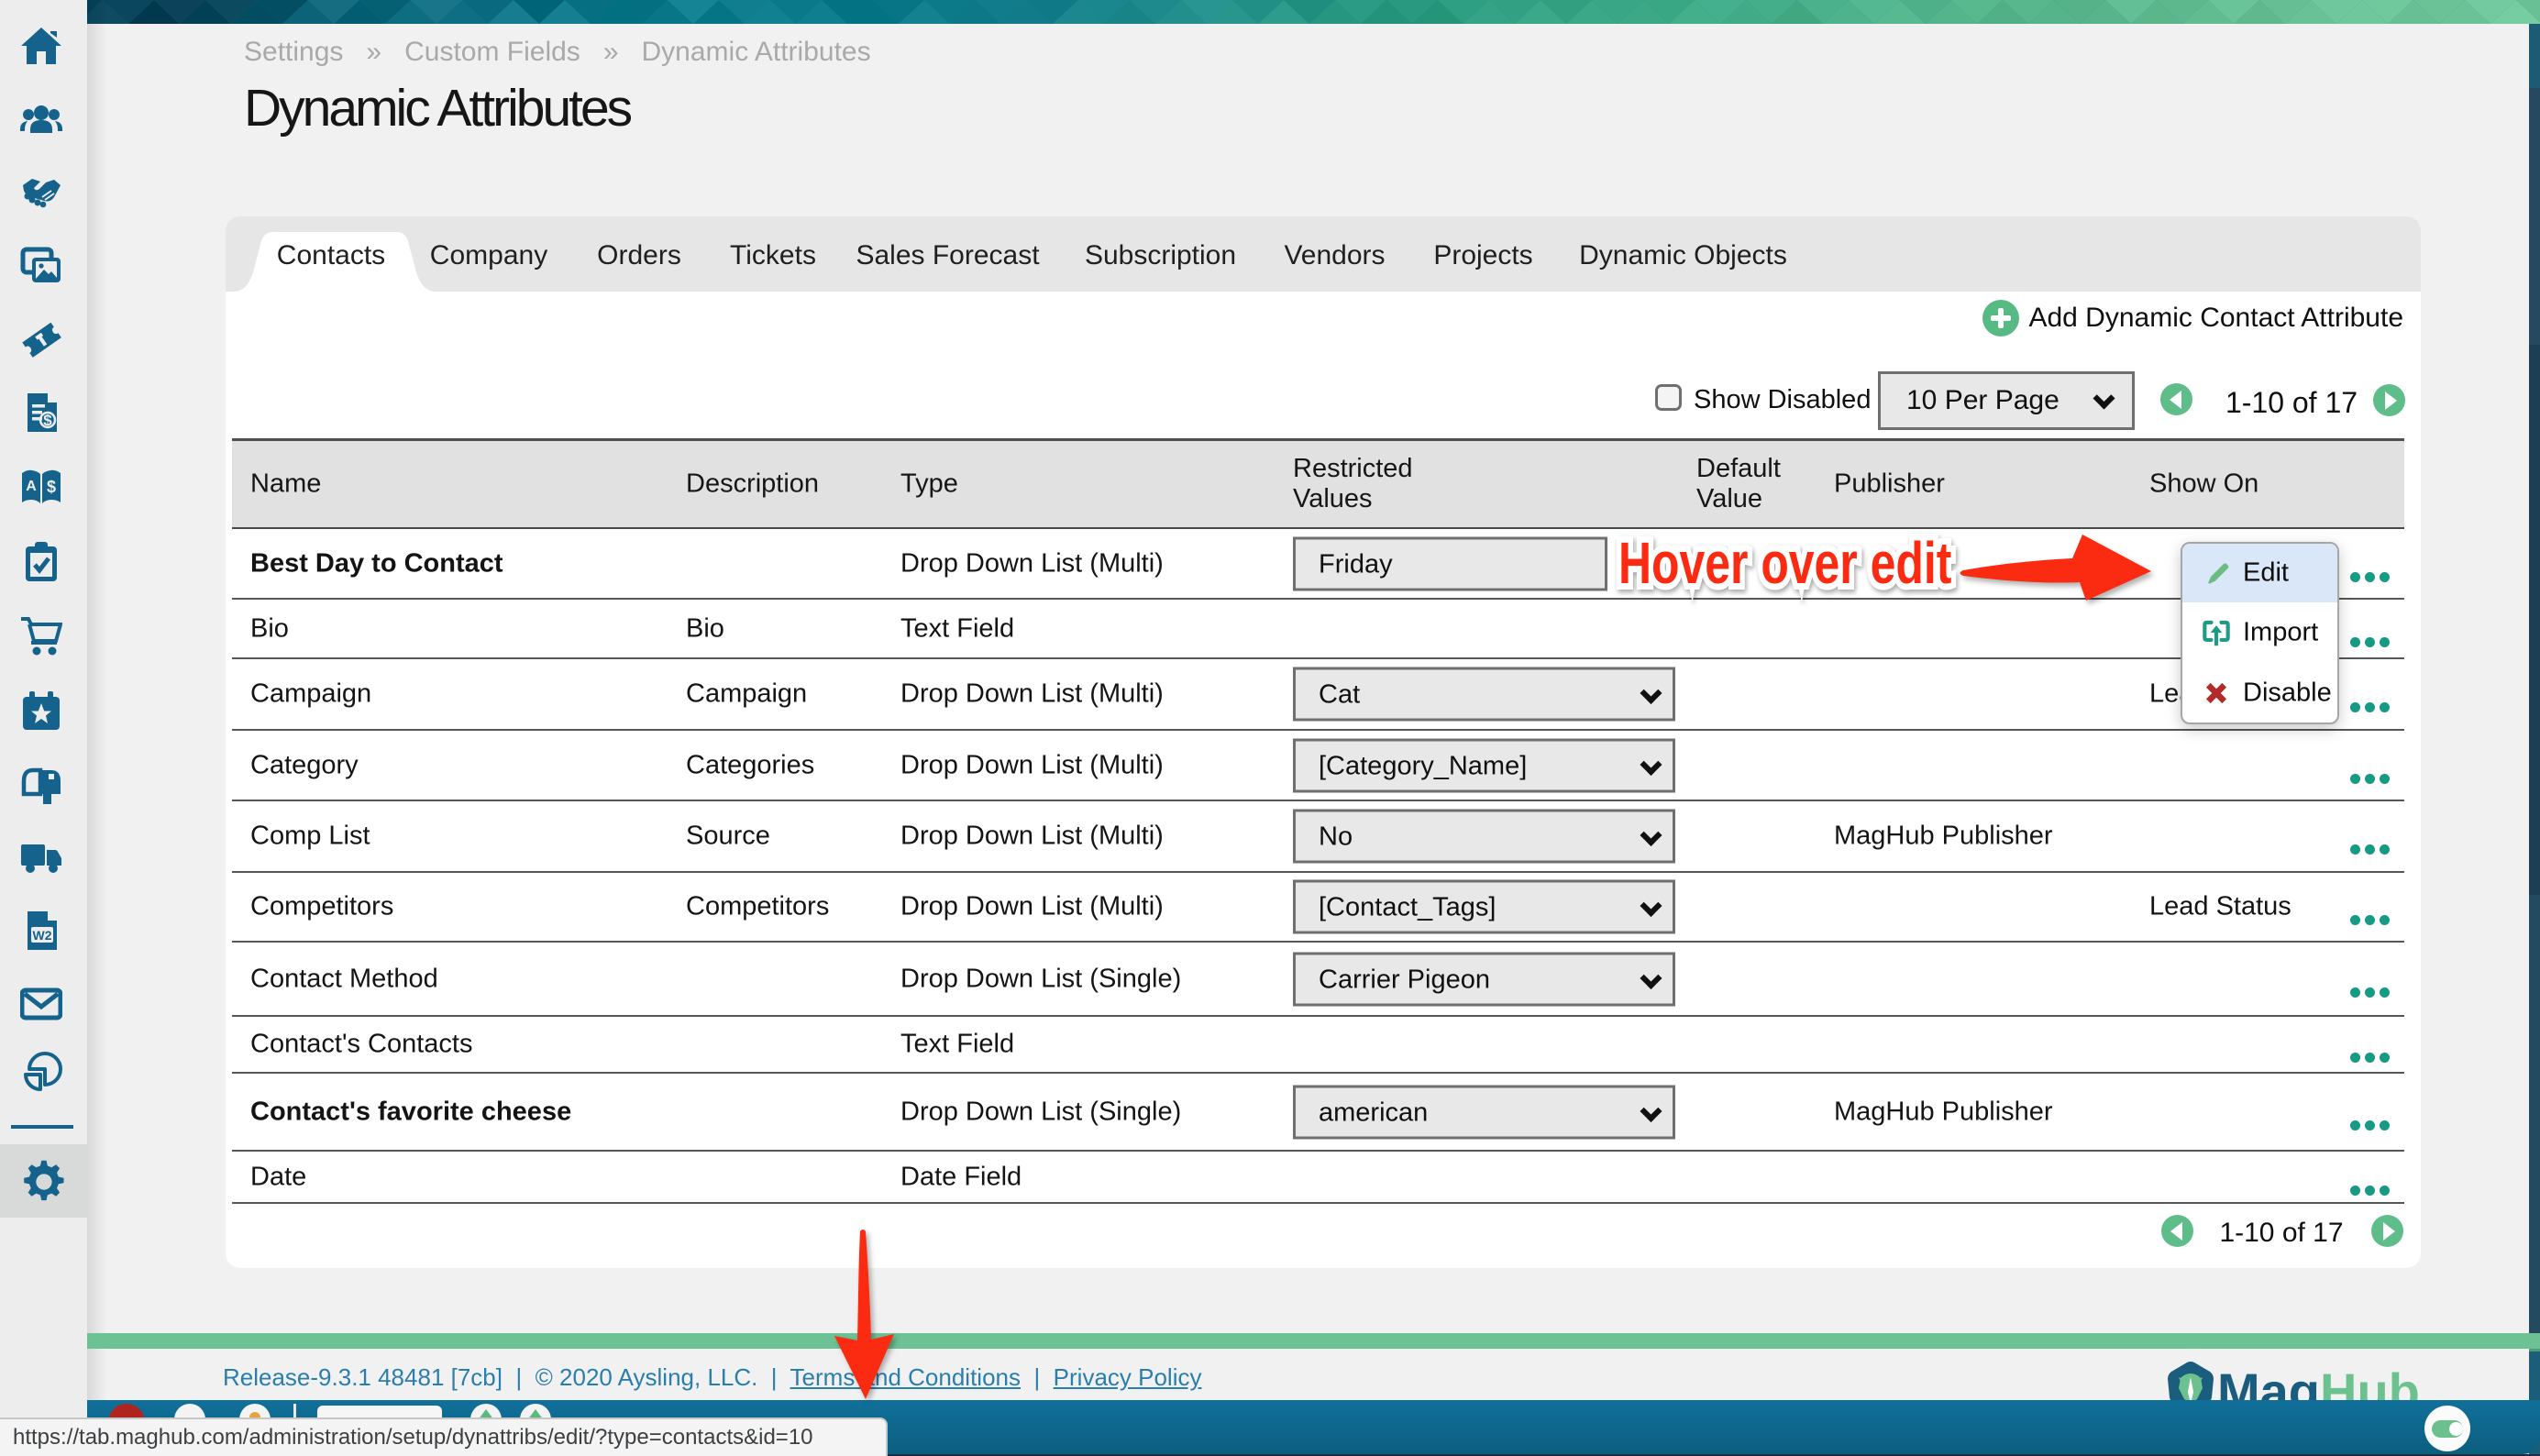 This screenshot has height=1456, width=2540. What do you see at coordinates (43, 935) in the screenshot?
I see `svg-text: W2` at bounding box center [43, 935].